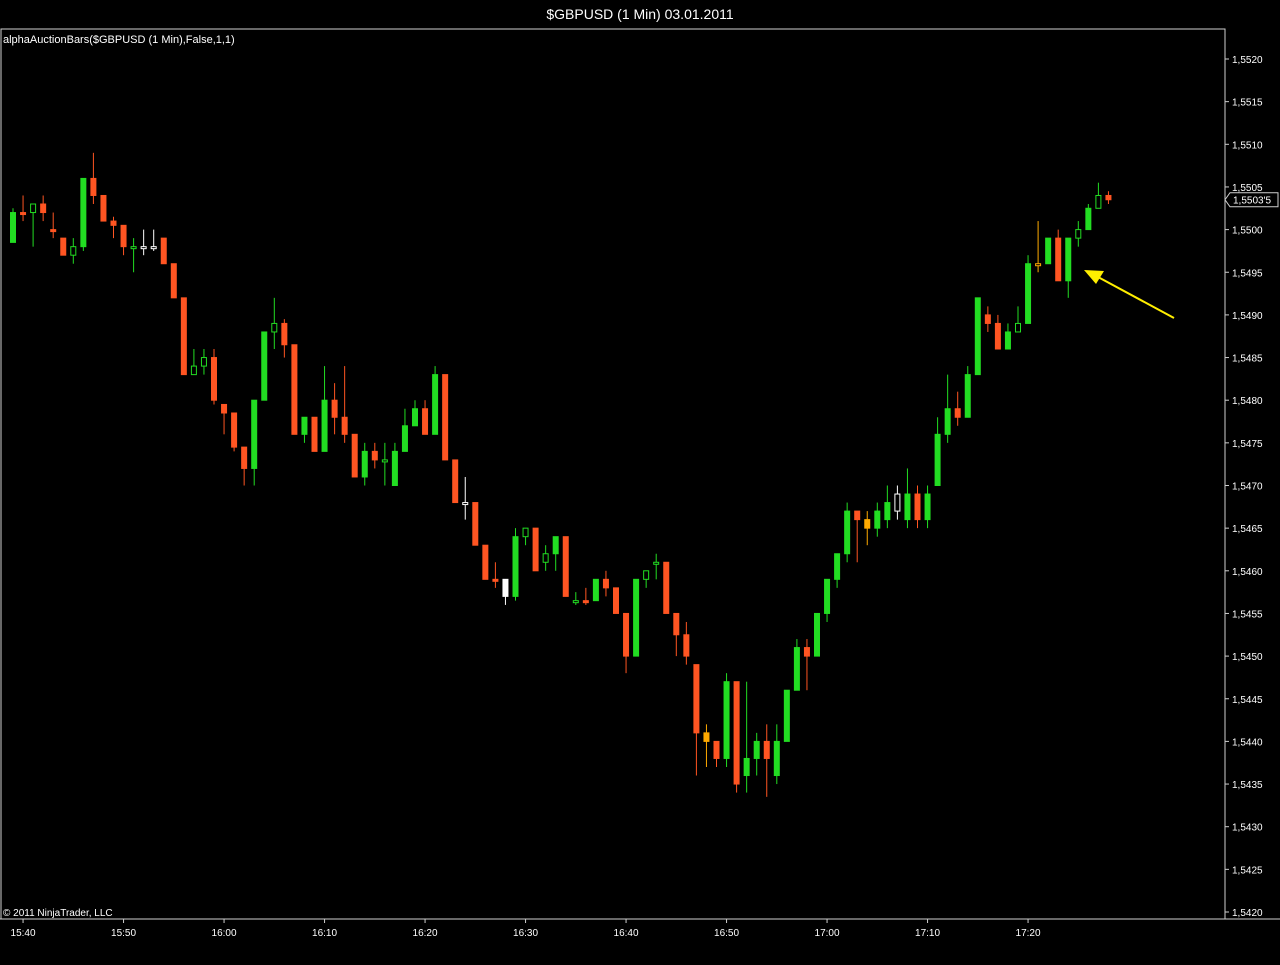  What do you see at coordinates (1136, 297) in the screenshot?
I see `annotation-arrow-shaft` at bounding box center [1136, 297].